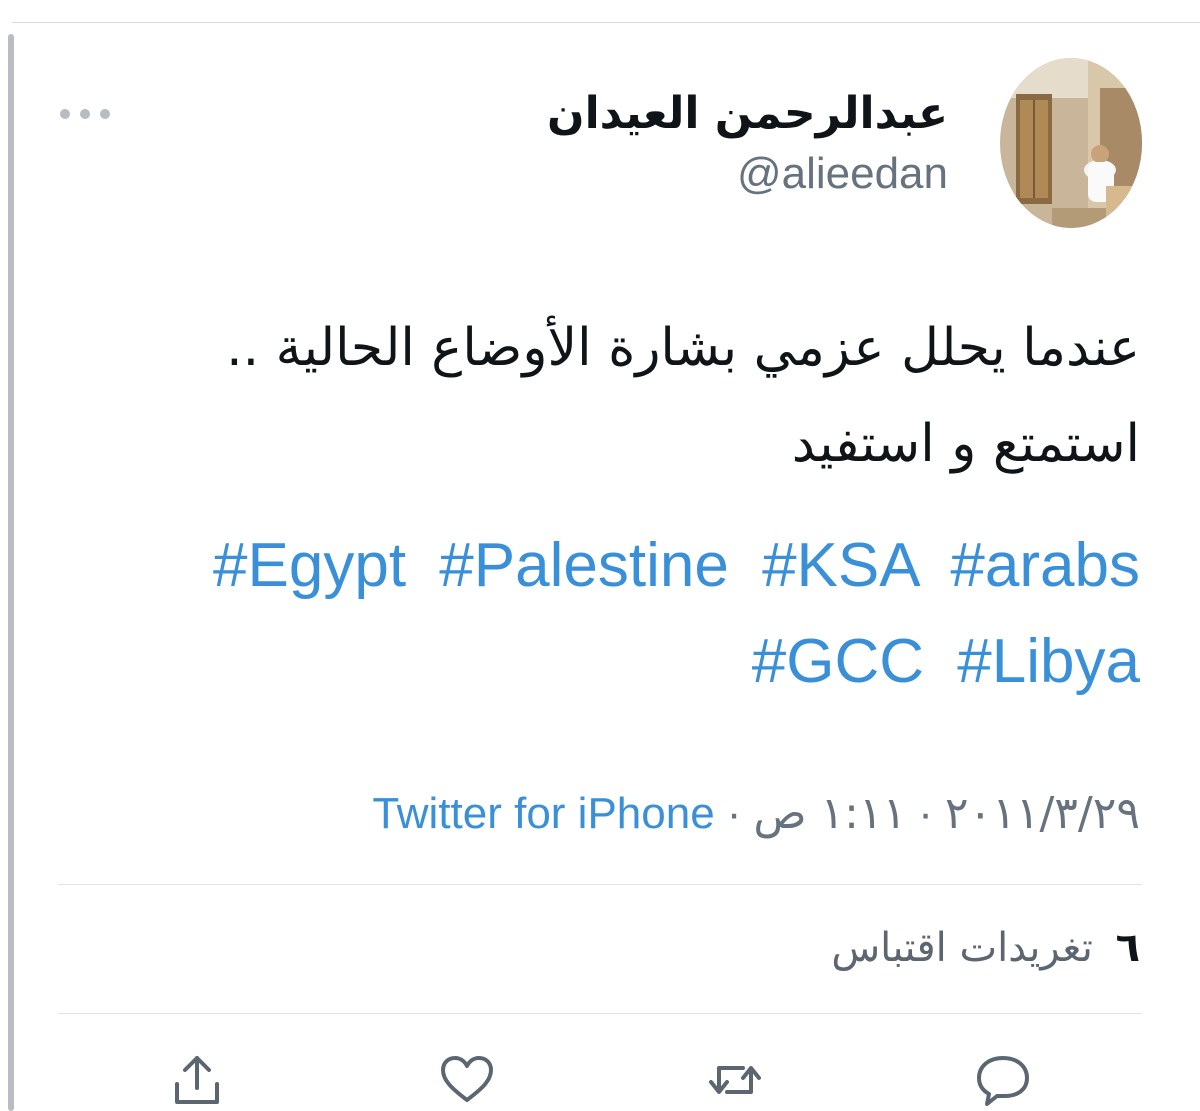 This screenshot has width=1200, height=1111. What do you see at coordinates (962, 948) in the screenshot?
I see `quote-label: تغريدات اقتباس` at bounding box center [962, 948].